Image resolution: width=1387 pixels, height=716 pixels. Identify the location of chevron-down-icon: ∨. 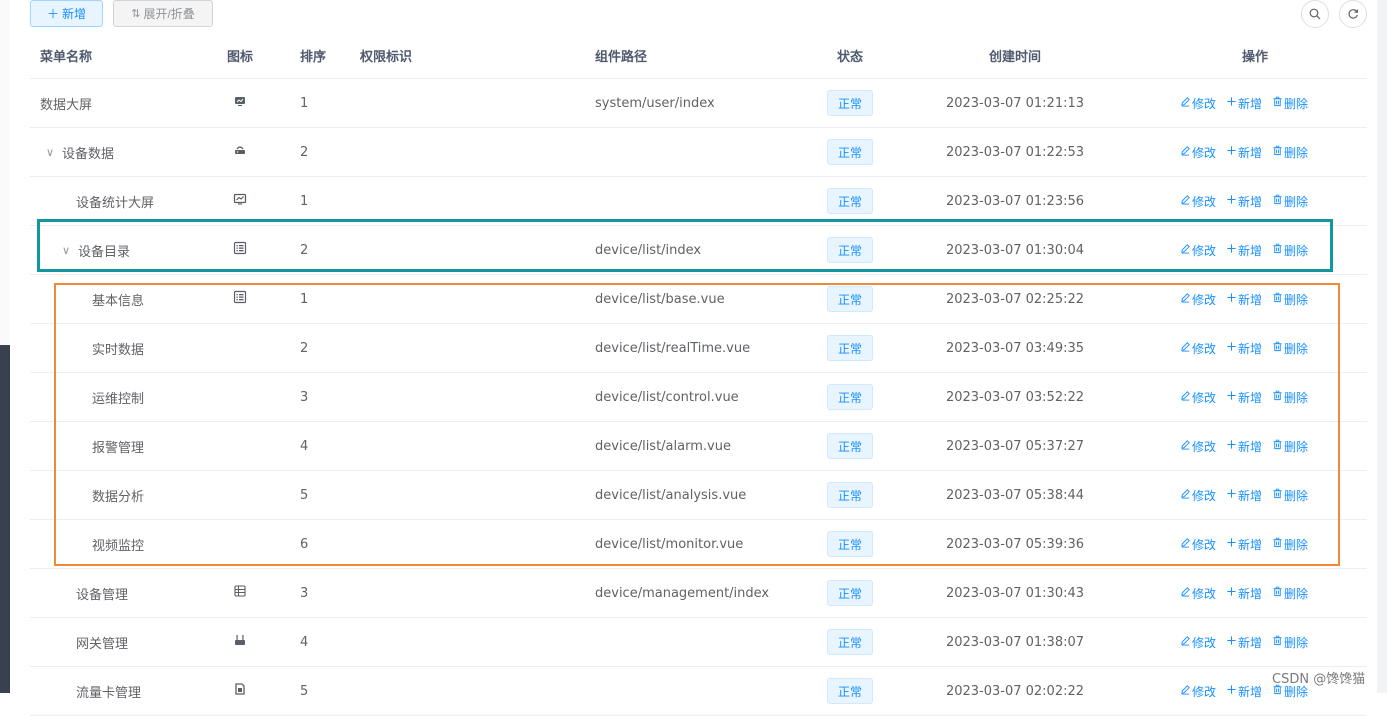
(54, 152).